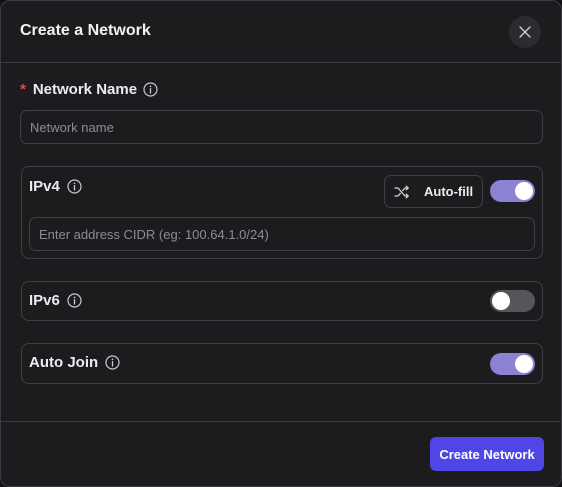 The height and width of the screenshot is (487, 562). I want to click on ipv4-toggle, so click(512, 191).